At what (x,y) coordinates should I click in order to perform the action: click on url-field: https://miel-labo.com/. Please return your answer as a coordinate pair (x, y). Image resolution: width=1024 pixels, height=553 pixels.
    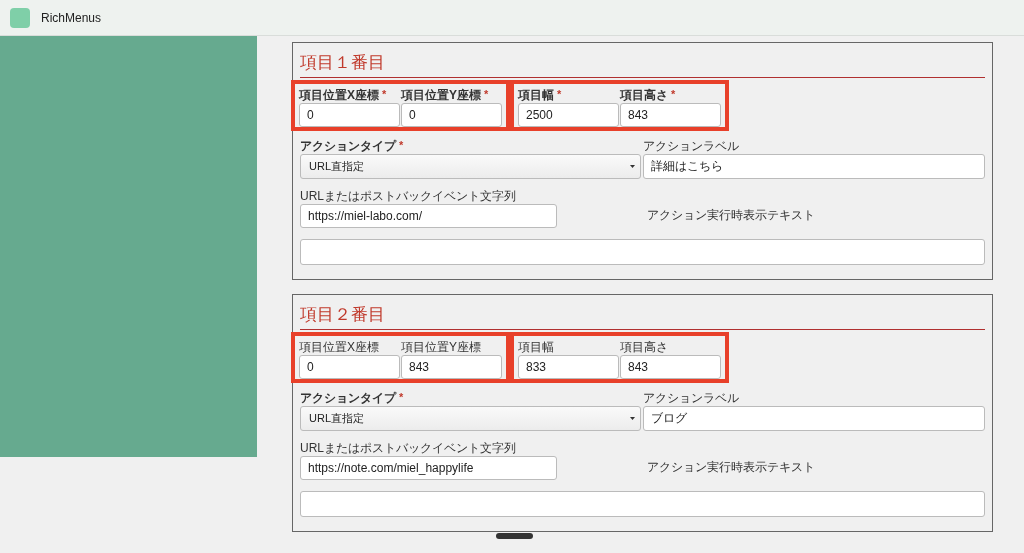
    Looking at the image, I should click on (428, 216).